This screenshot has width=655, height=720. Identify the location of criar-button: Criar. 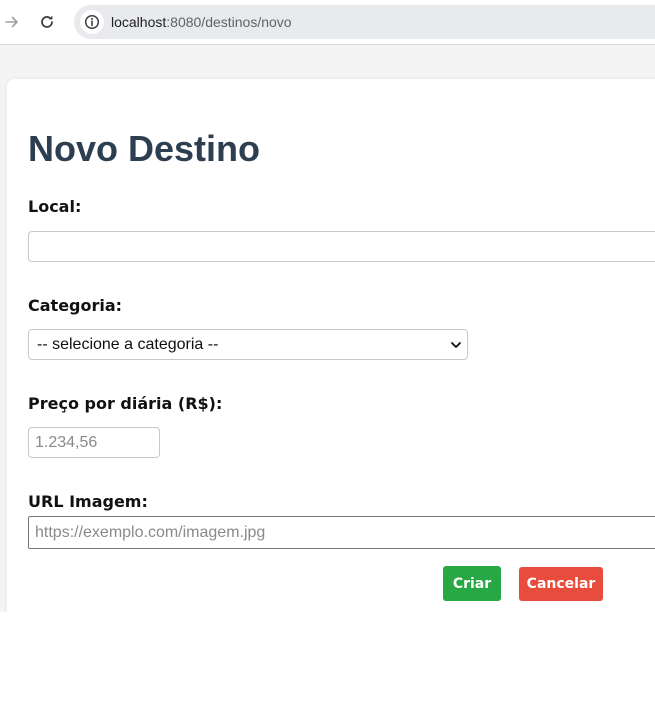
(472, 583).